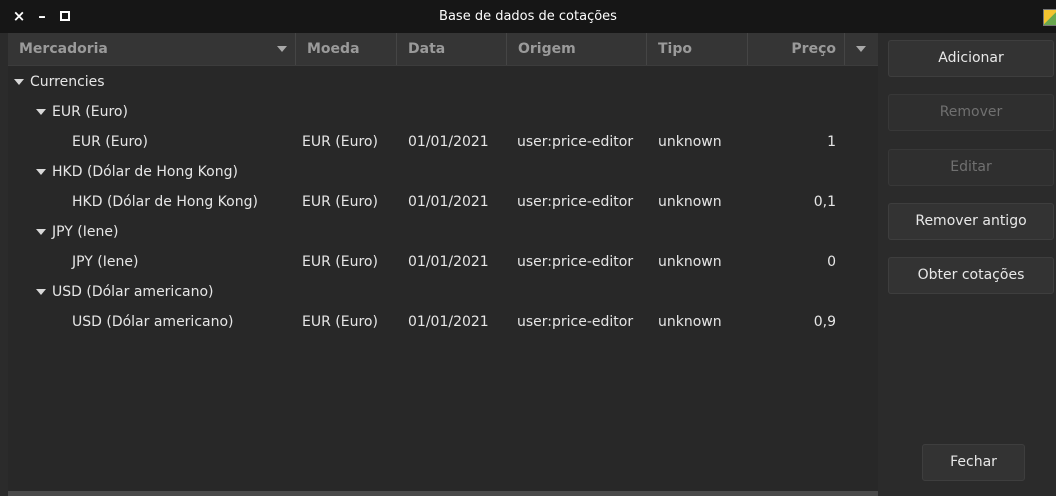 The height and width of the screenshot is (496, 1056). I want to click on table-header: Mercadoria Moeda Data Origem Tipo Preço, so click(443, 49).